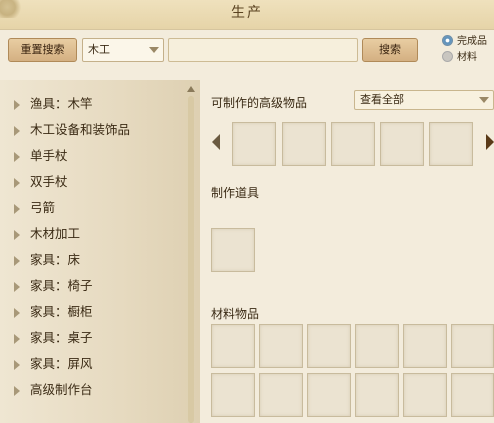  I want to click on list-item: 家具：椅子, so click(93, 286).